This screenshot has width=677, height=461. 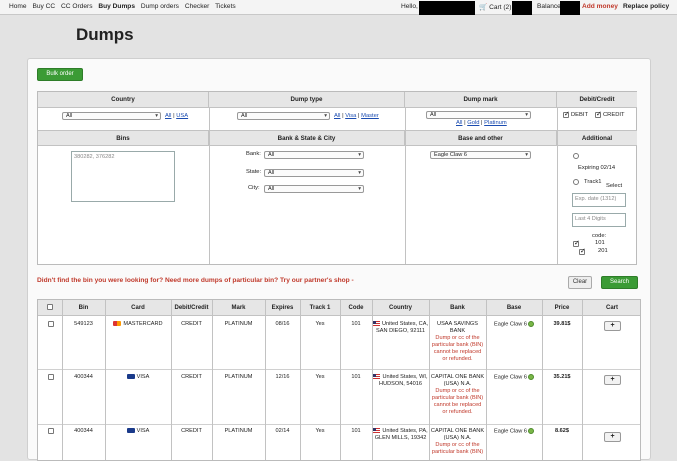 I want to click on city-select: All, so click(x=314, y=189).